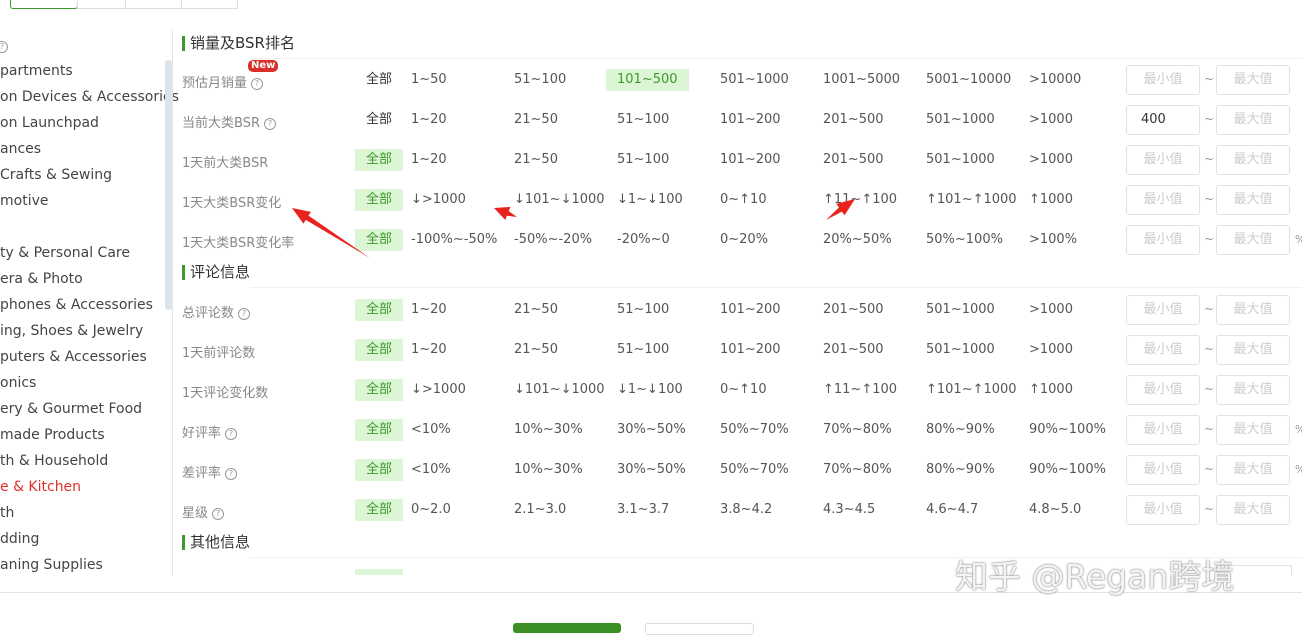  Describe the element at coordinates (51, 565) in the screenshot. I see `sidebar-category-item: aning Supplies` at that location.